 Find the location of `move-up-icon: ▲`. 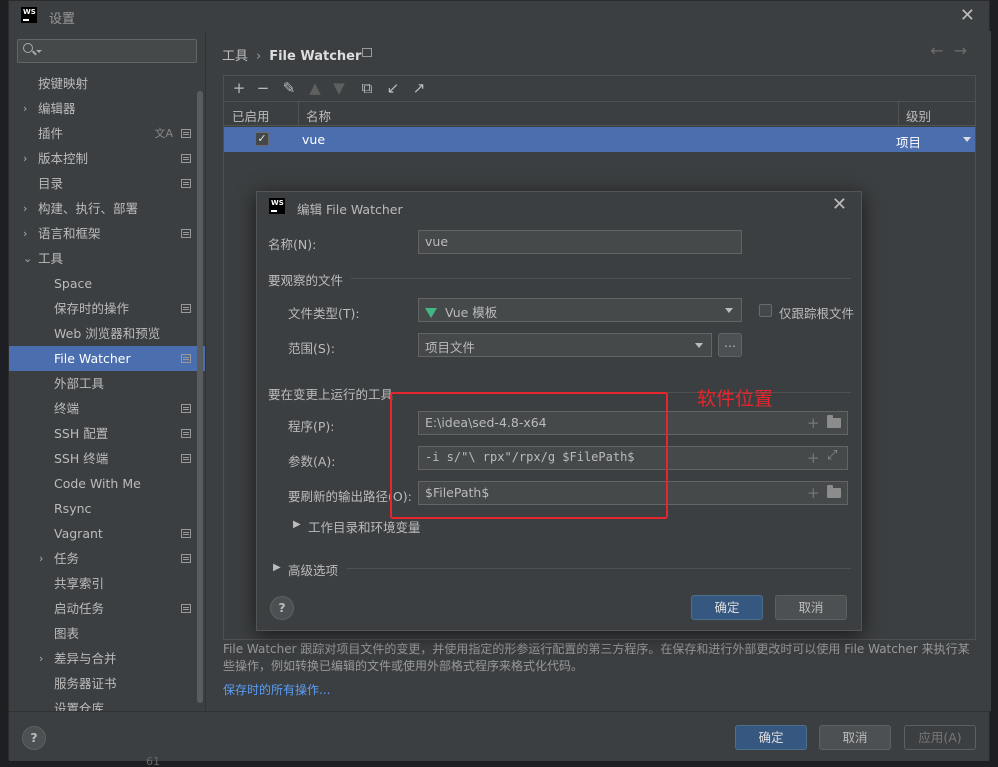

move-up-icon: ▲ is located at coordinates (315, 88).